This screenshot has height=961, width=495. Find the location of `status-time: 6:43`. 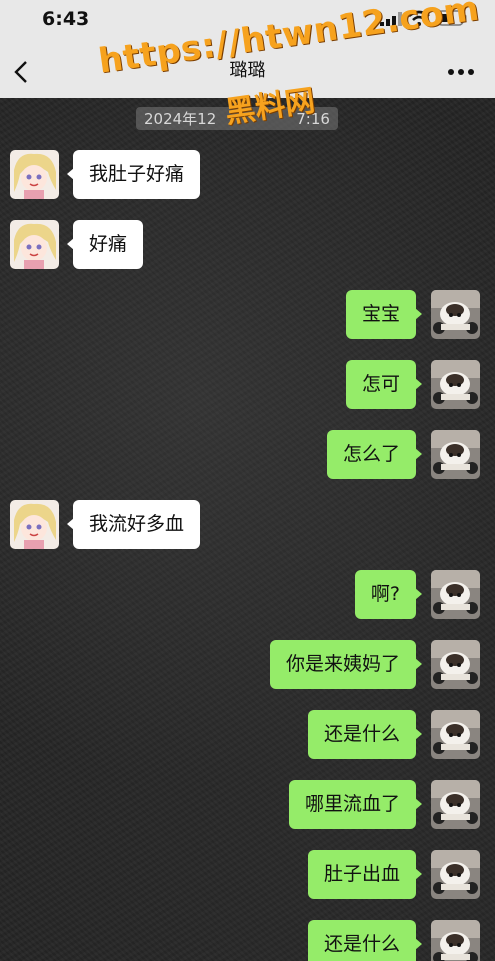

status-time: 6:43 is located at coordinates (66, 19).